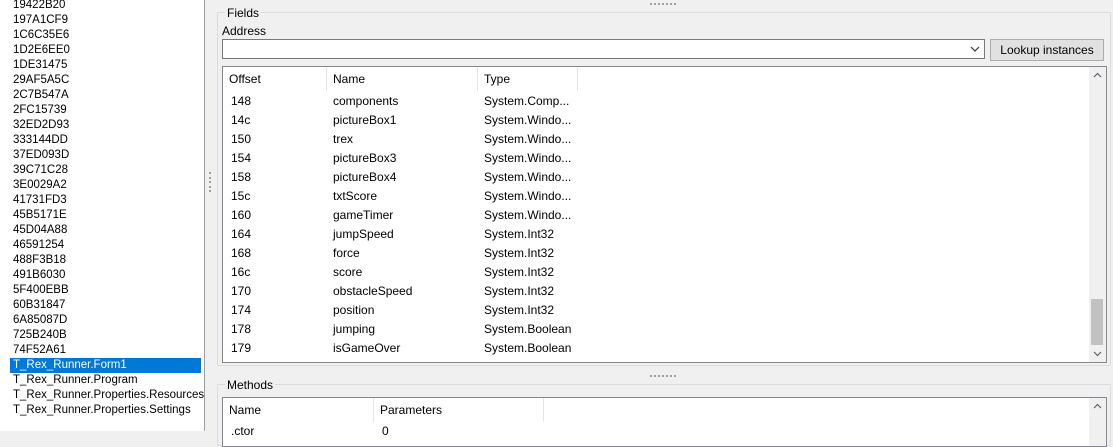 The height and width of the screenshot is (447, 1113). What do you see at coordinates (75, 380) in the screenshot?
I see `list-item: T_Rex_Runner.Program` at bounding box center [75, 380].